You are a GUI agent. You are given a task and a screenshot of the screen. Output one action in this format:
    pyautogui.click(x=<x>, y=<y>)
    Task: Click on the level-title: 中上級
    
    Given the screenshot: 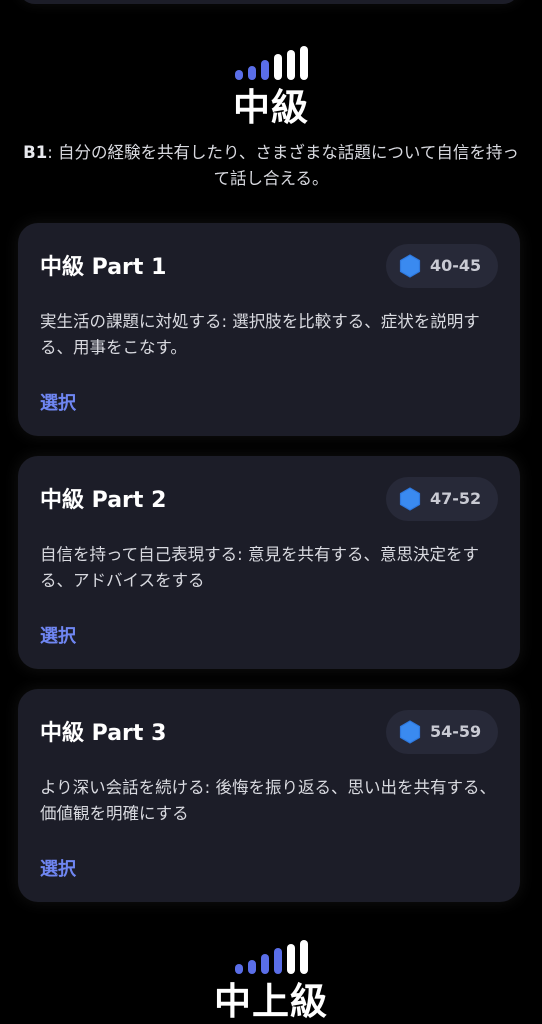 What is the action you would take?
    pyautogui.click(x=271, y=1001)
    